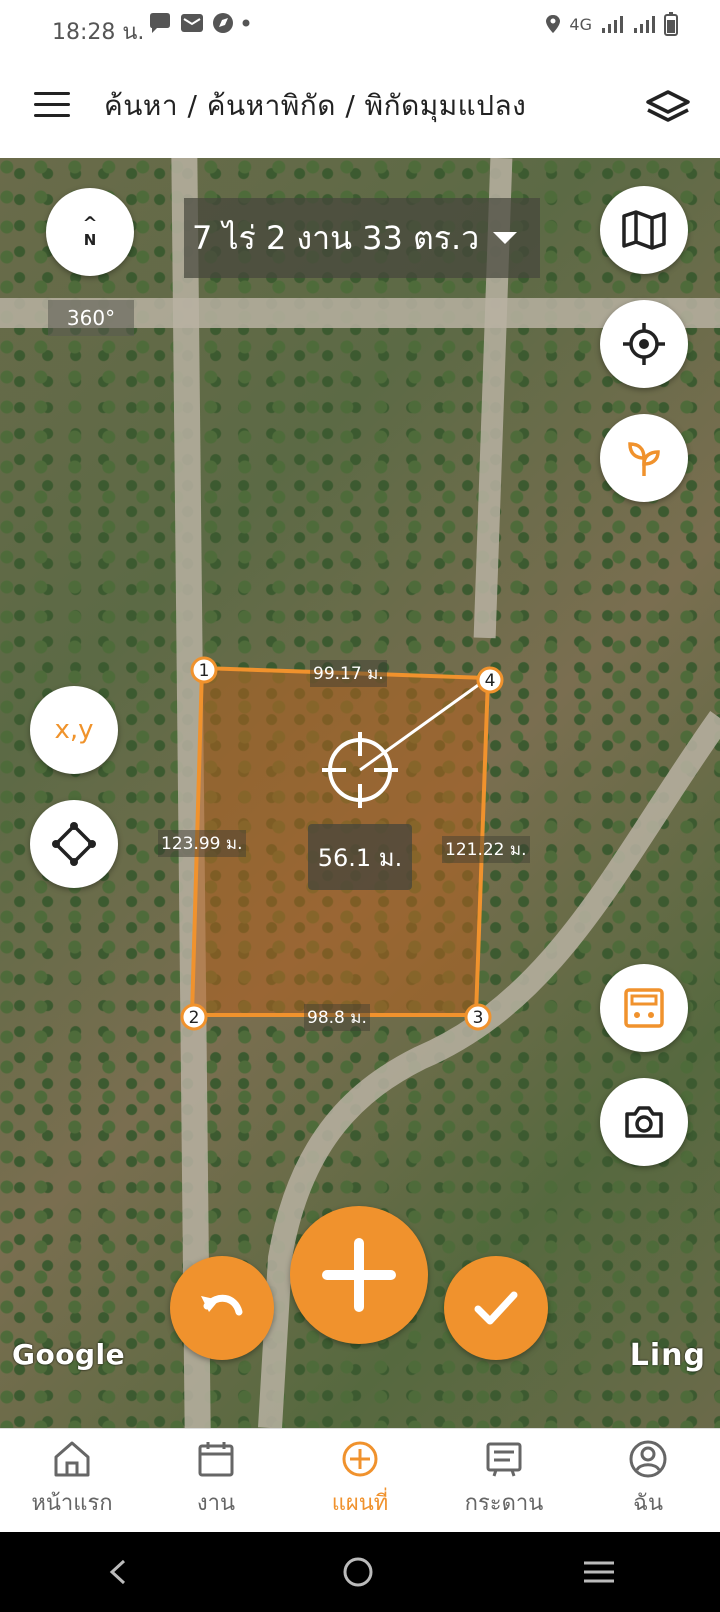 The height and width of the screenshot is (1612, 720). I want to click on map-icon, so click(644, 230).